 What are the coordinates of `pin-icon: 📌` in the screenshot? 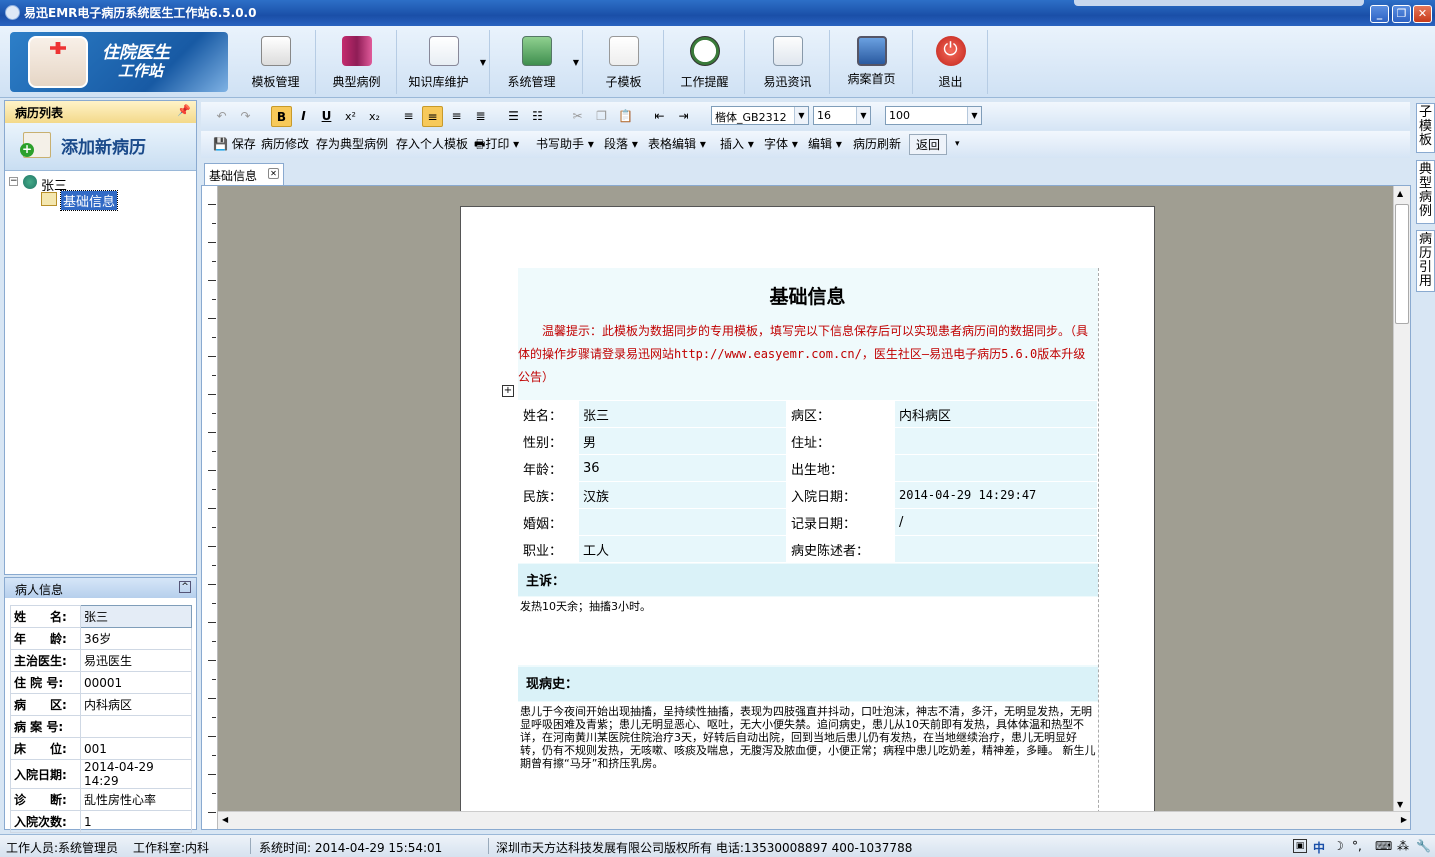 It's located at (184, 110).